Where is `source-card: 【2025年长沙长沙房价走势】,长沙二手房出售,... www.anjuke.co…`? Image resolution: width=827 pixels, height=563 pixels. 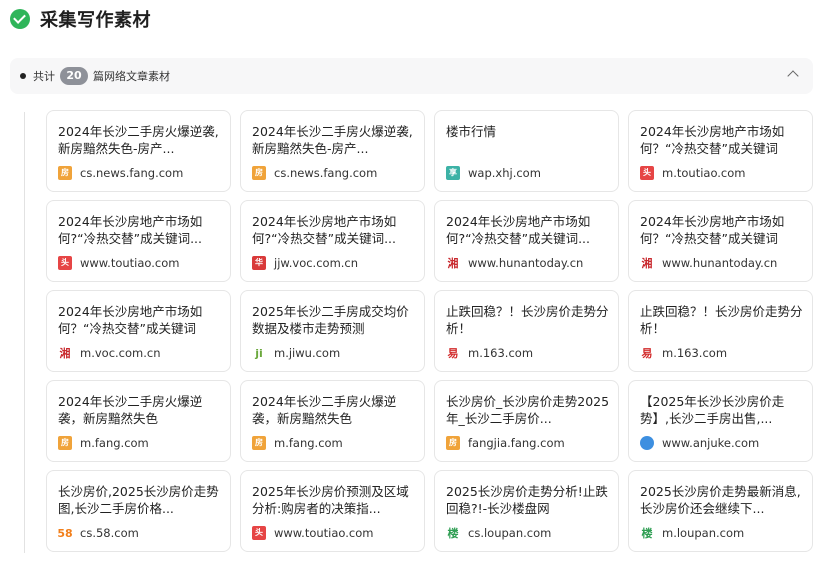 source-card: 【2025年长沙长沙房价走势】,长沙二手房出售,... www.anjuke.co… is located at coordinates (720, 421).